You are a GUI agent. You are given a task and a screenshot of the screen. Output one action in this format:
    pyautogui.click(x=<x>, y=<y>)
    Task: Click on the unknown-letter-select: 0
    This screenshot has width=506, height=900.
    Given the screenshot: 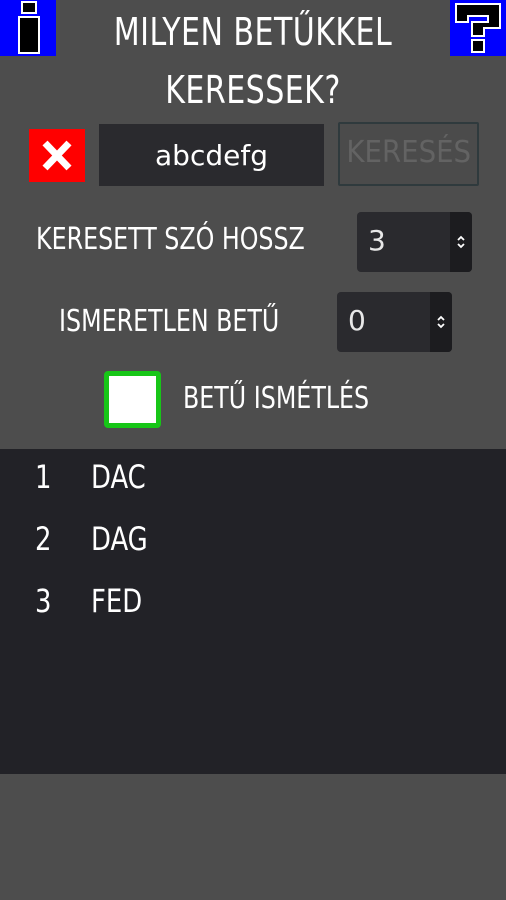 What is the action you would take?
    pyautogui.click(x=394, y=322)
    